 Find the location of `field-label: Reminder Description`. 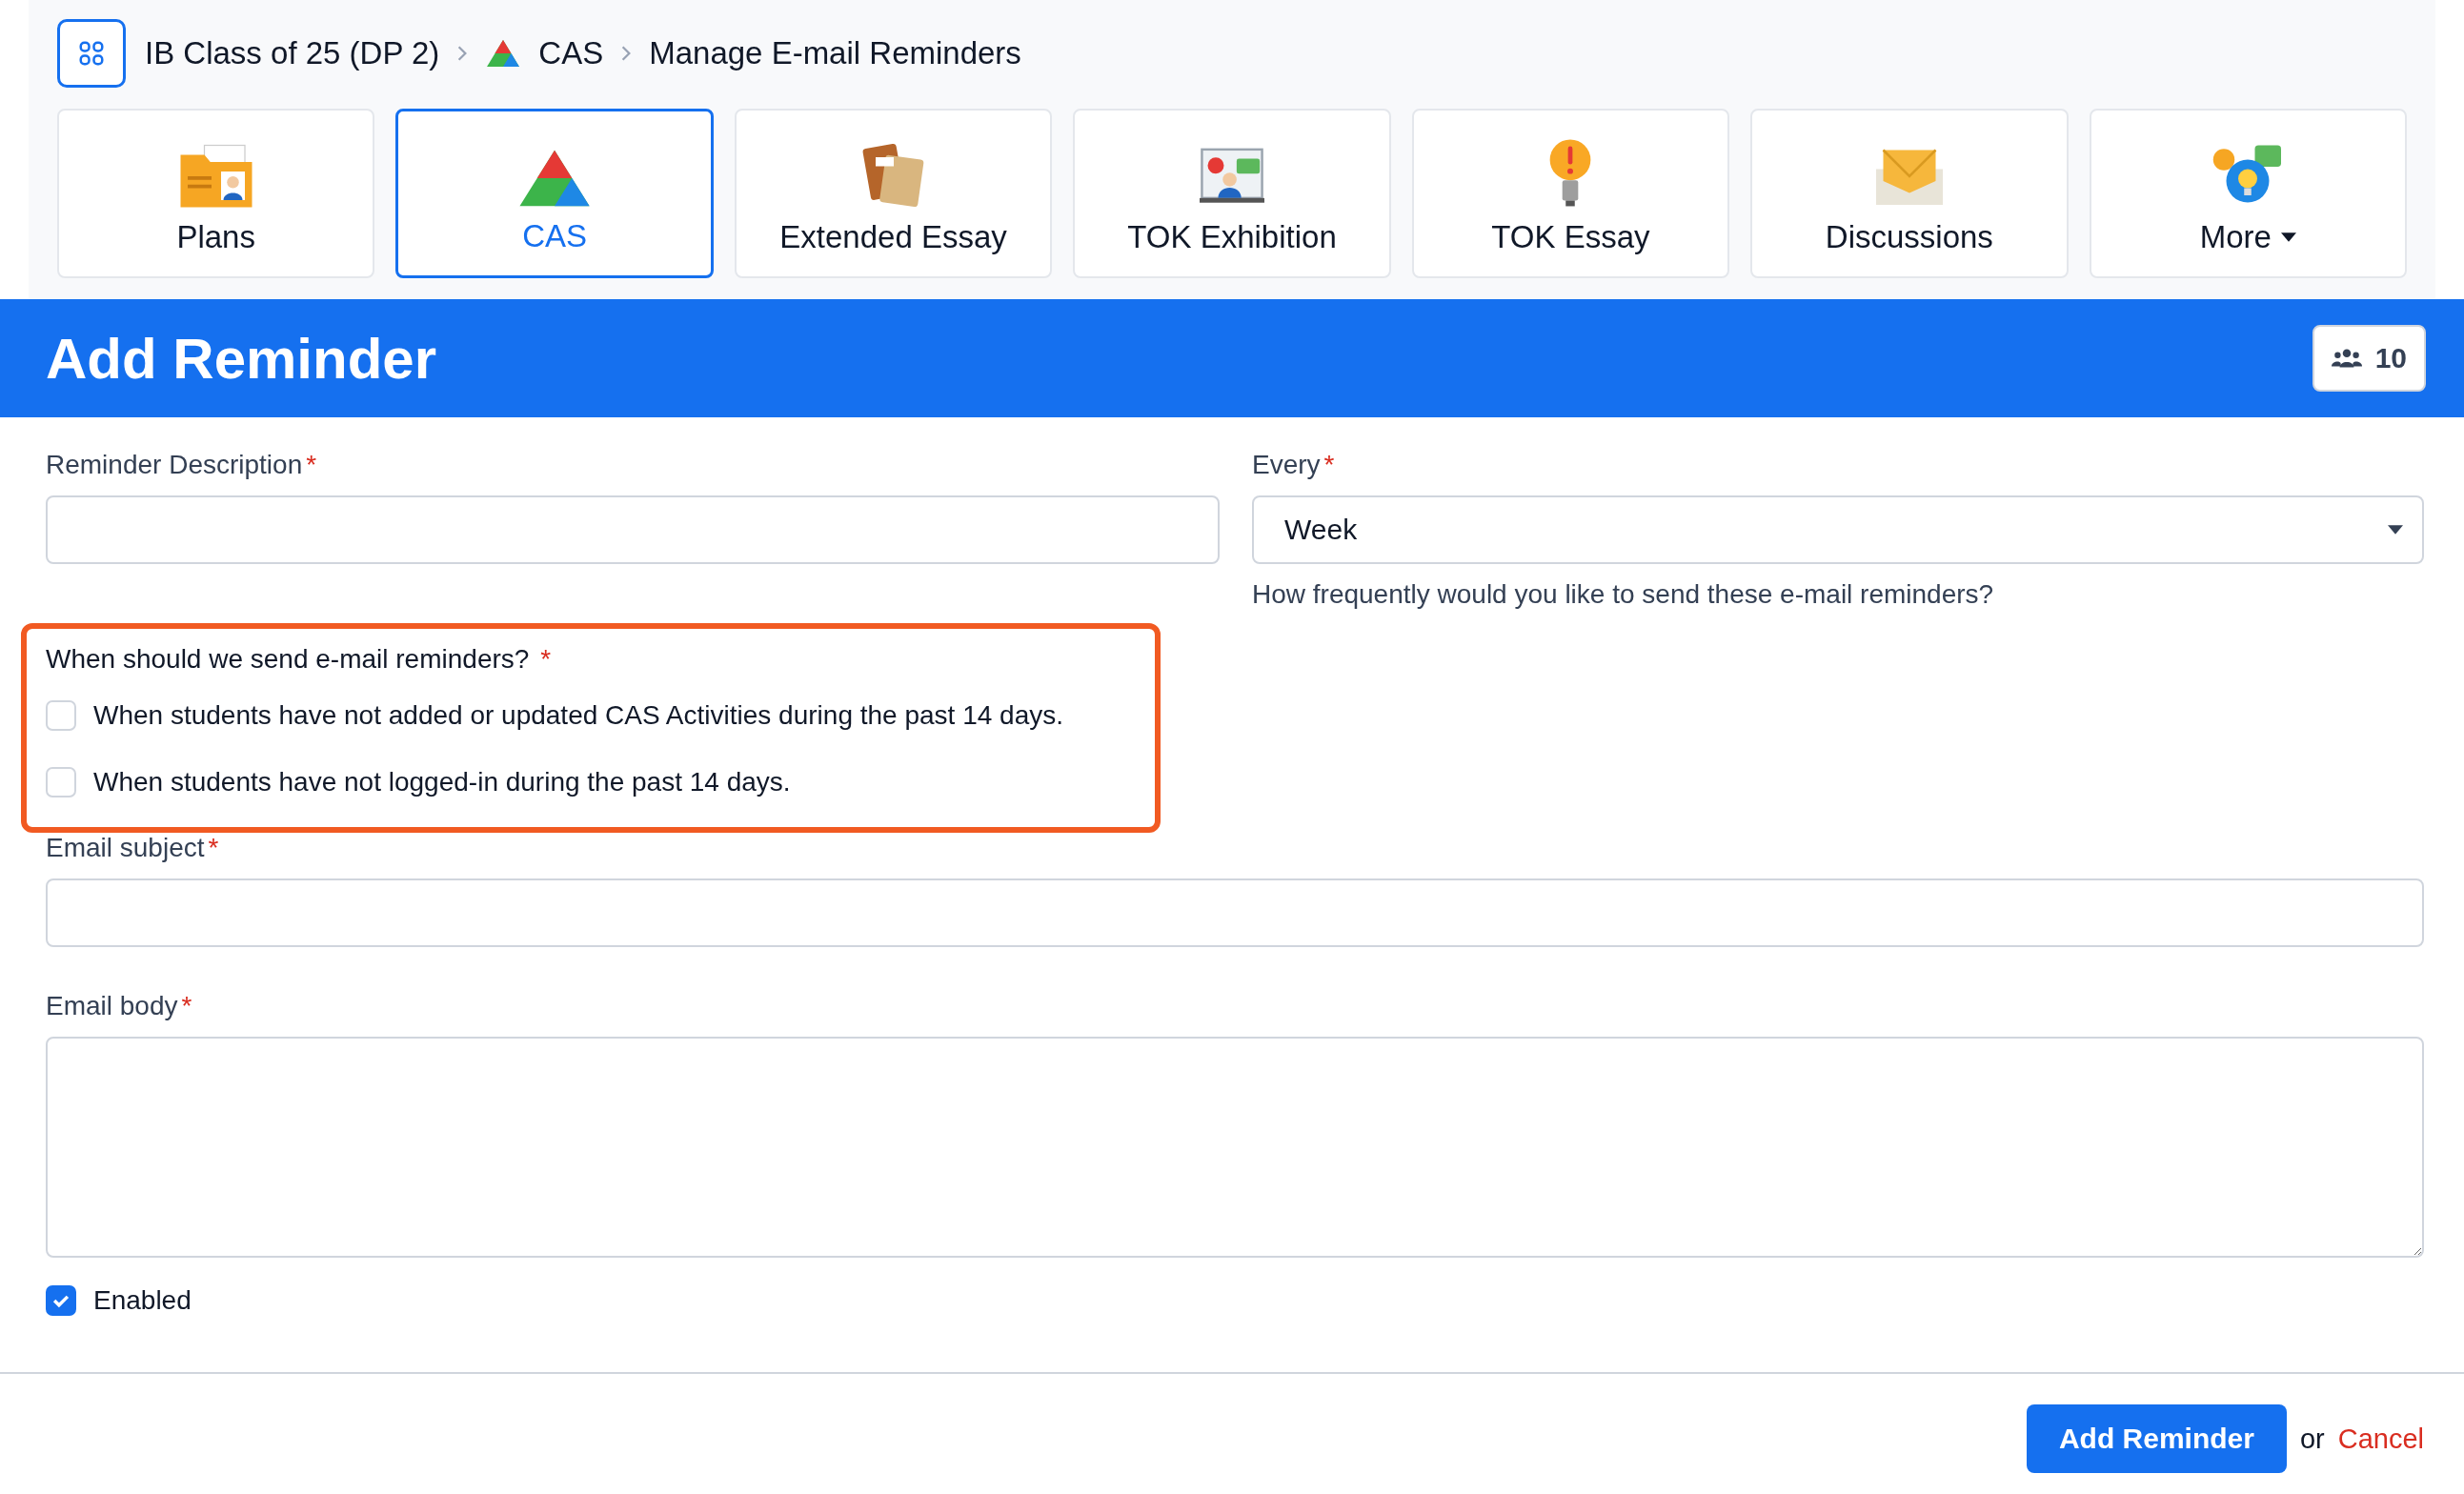

field-label: Reminder Description is located at coordinates (175, 464).